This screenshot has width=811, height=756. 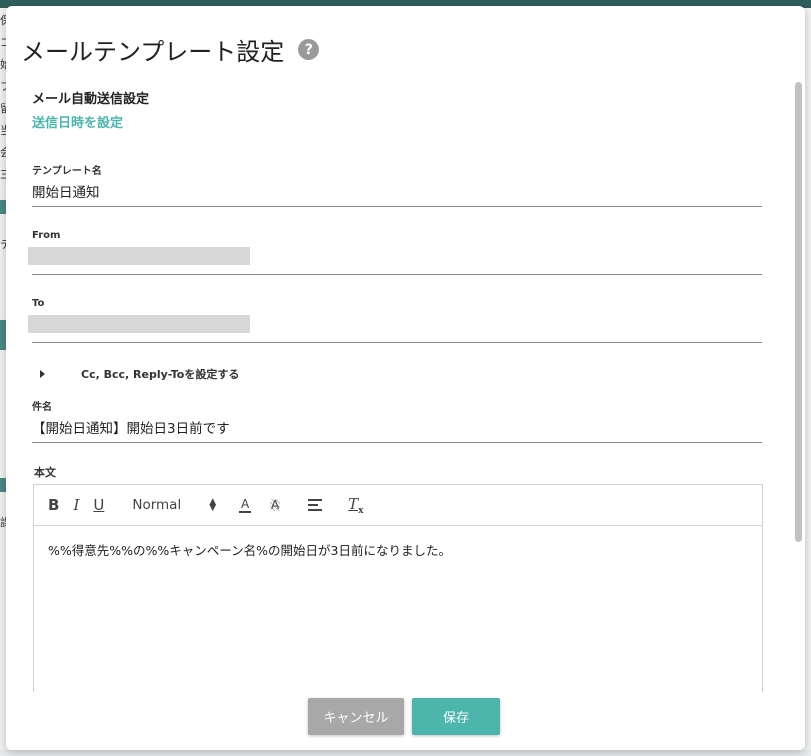 I want to click on subject-field: 件名, so click(x=397, y=420).